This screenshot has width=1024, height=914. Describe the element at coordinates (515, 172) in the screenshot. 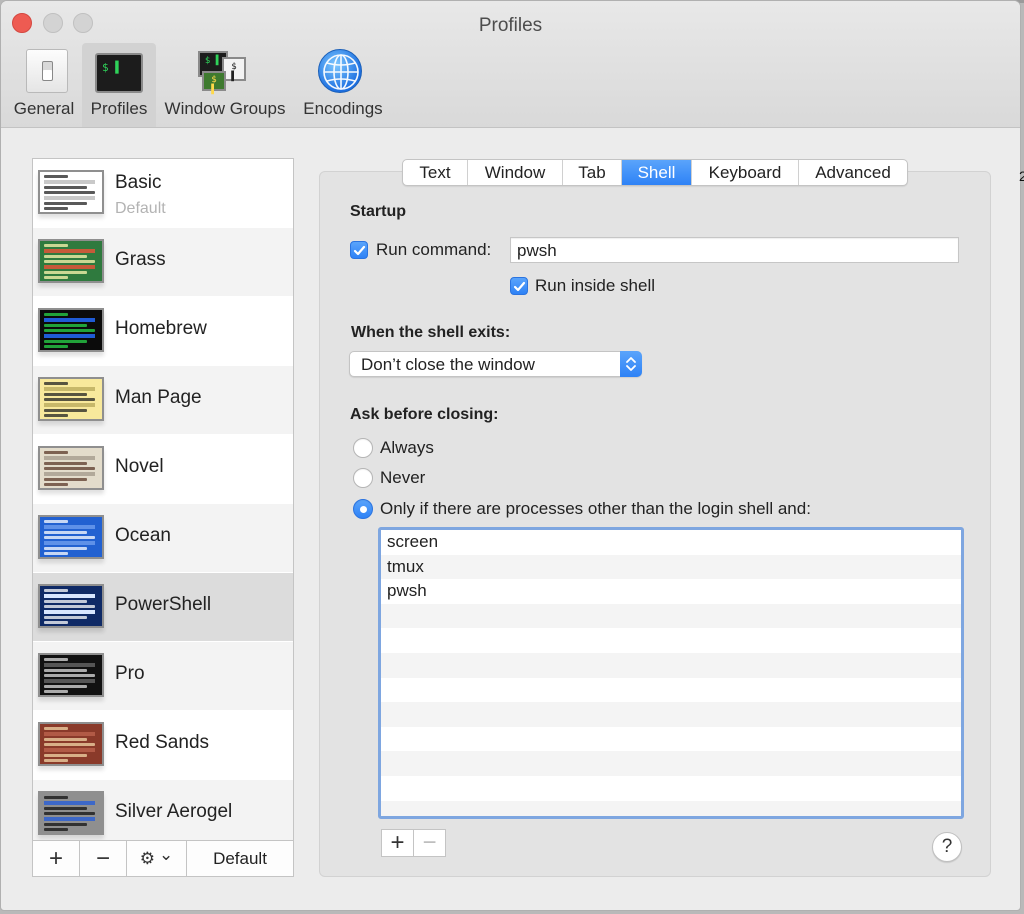

I see `tab-window: Window` at that location.